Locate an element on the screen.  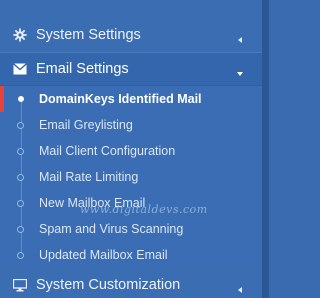
submenu-item-label: Updated Mailbox Email is located at coordinates (103, 255).